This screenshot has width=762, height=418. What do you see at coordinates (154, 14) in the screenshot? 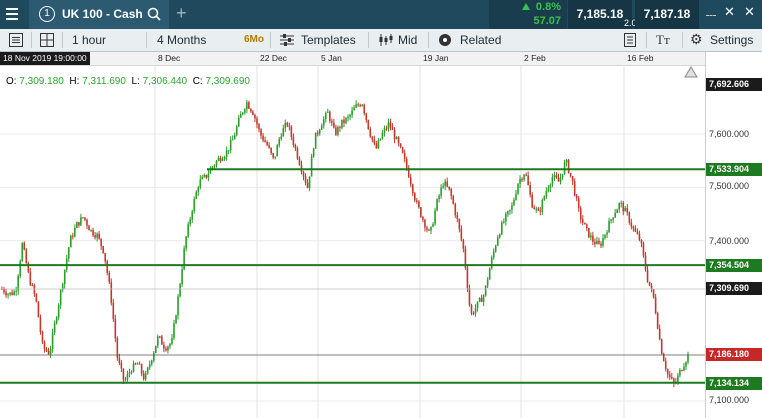
I see `search-icon` at bounding box center [154, 14].